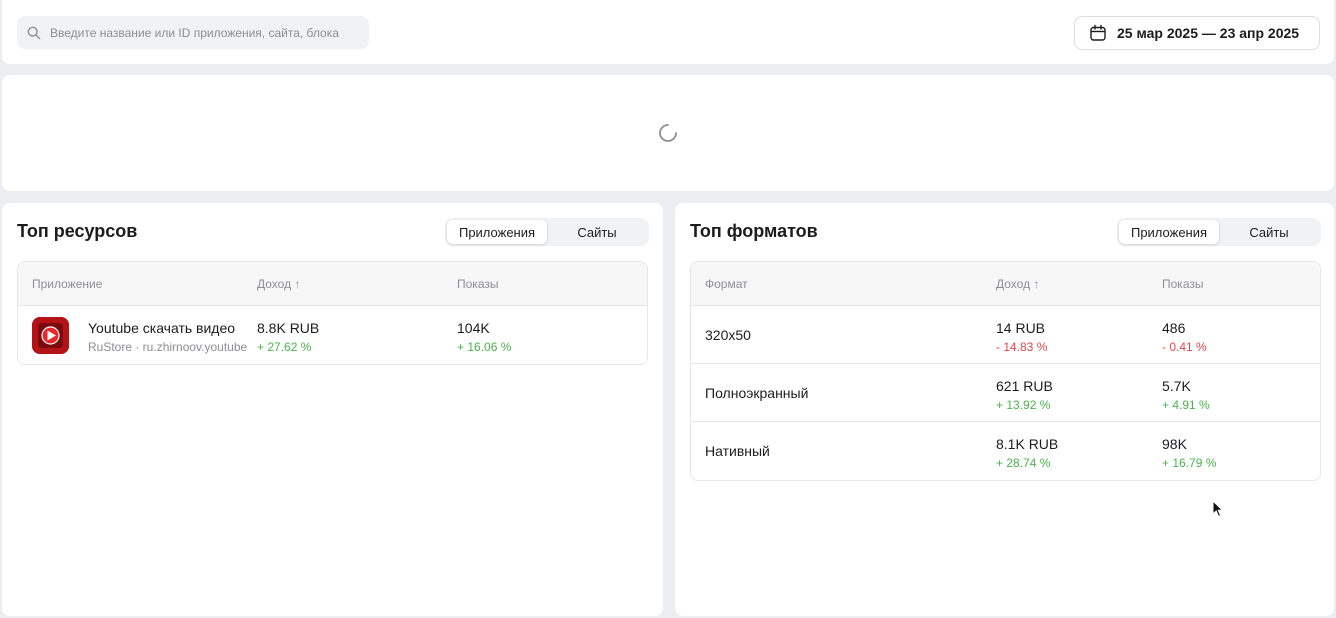  Describe the element at coordinates (1098, 32) in the screenshot. I see `calendar-icon` at that location.